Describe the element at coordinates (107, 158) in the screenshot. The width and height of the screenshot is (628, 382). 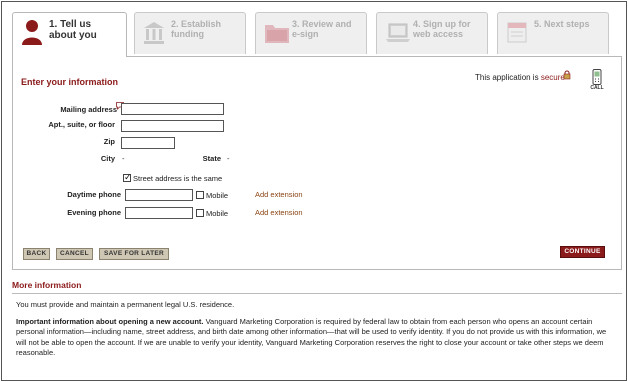
I see `city-label: City` at that location.